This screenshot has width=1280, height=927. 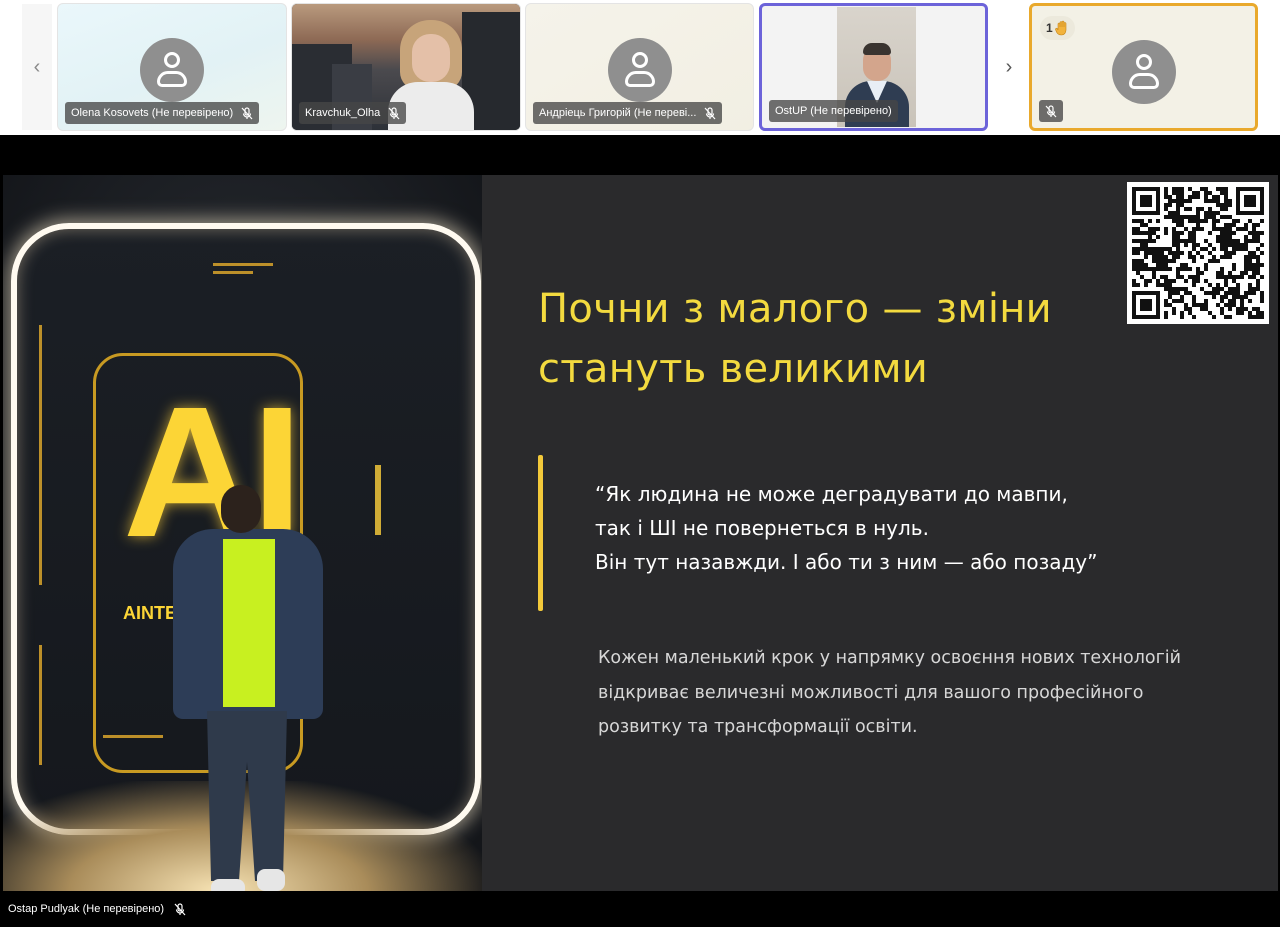 I want to click on chevron-right-icon: ›, so click(x=1009, y=66).